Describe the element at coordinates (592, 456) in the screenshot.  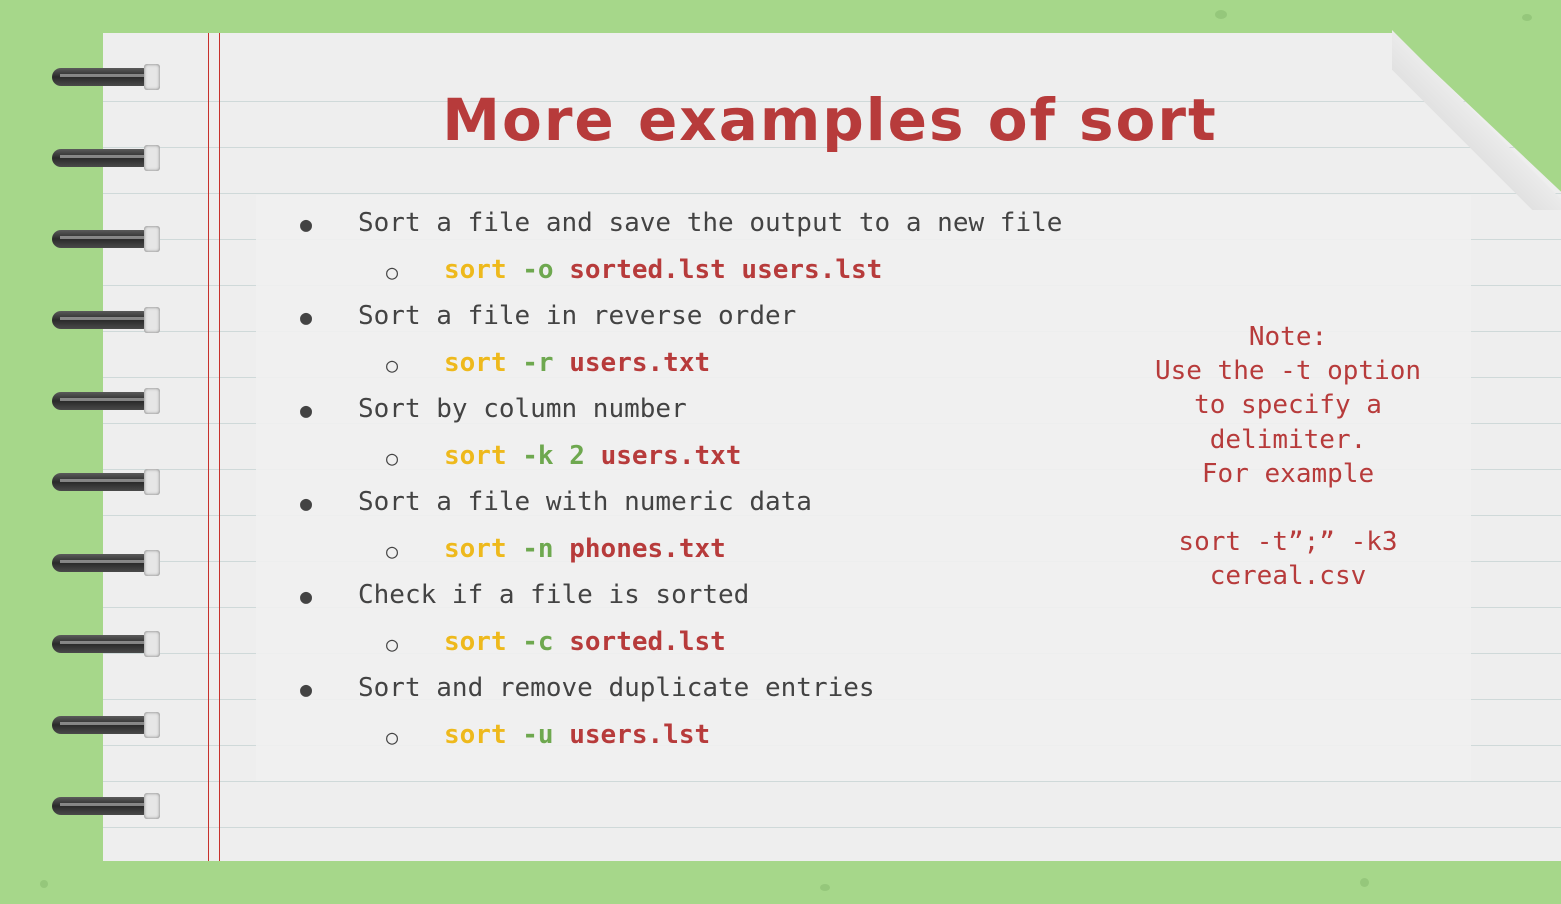
I see `command-example: sort -k 2 users.txt` at that location.